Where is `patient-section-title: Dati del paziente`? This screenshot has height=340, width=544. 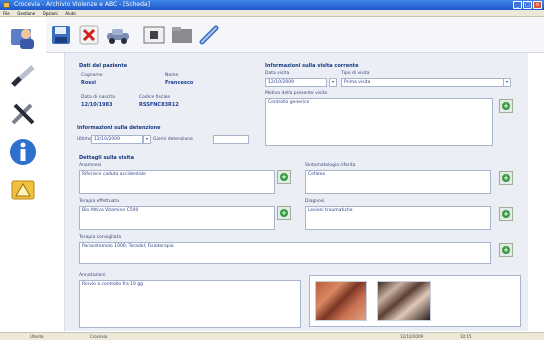 patient-section-title: Dati del paziente is located at coordinates (103, 66).